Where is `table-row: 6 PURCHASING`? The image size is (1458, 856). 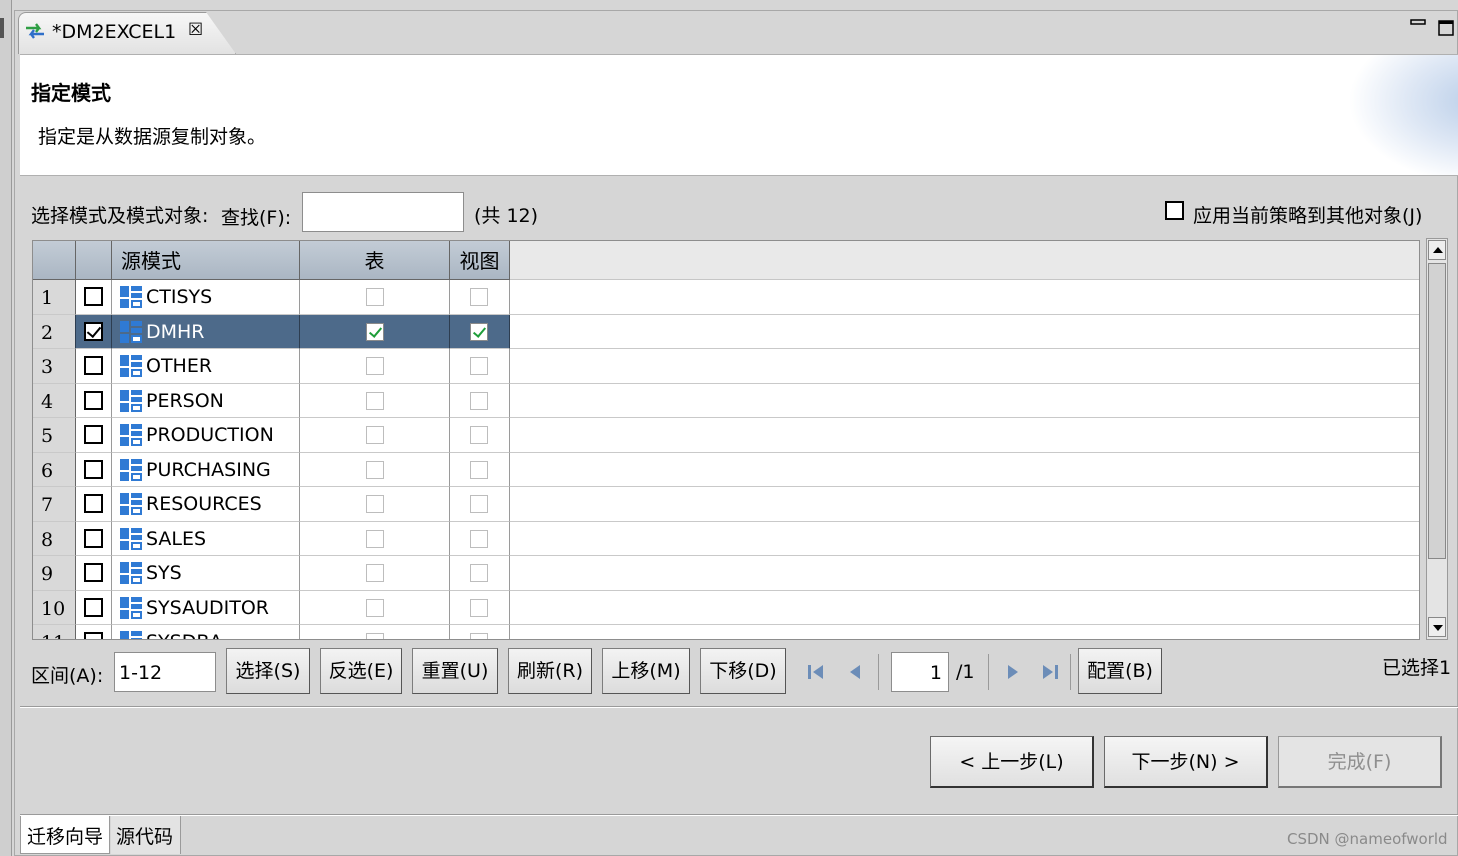 table-row: 6 PURCHASING is located at coordinates (726, 469).